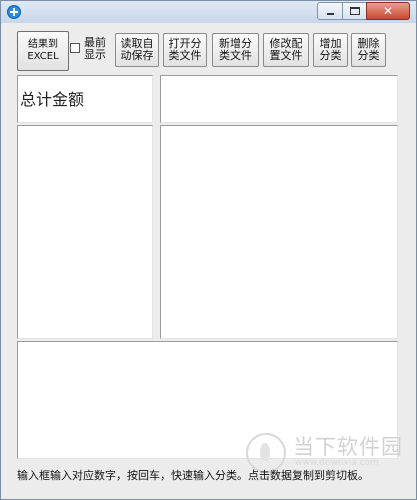 Image resolution: width=417 pixels, height=500 pixels. I want to click on always-on-top-checkbox, so click(75, 48).